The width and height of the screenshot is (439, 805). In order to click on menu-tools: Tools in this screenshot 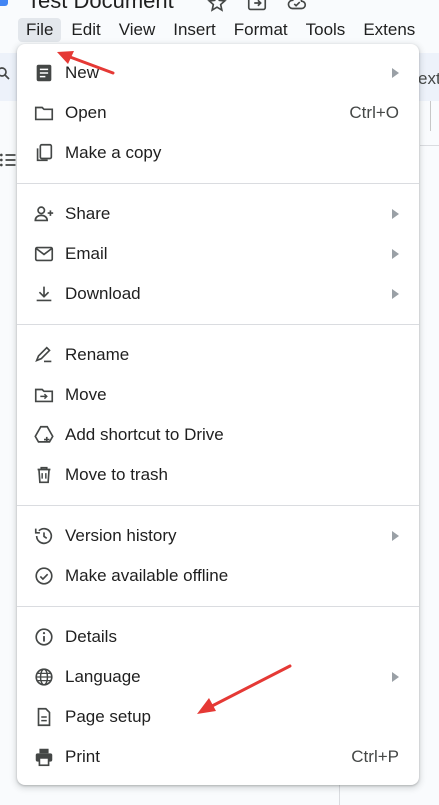, I will do `click(326, 30)`.